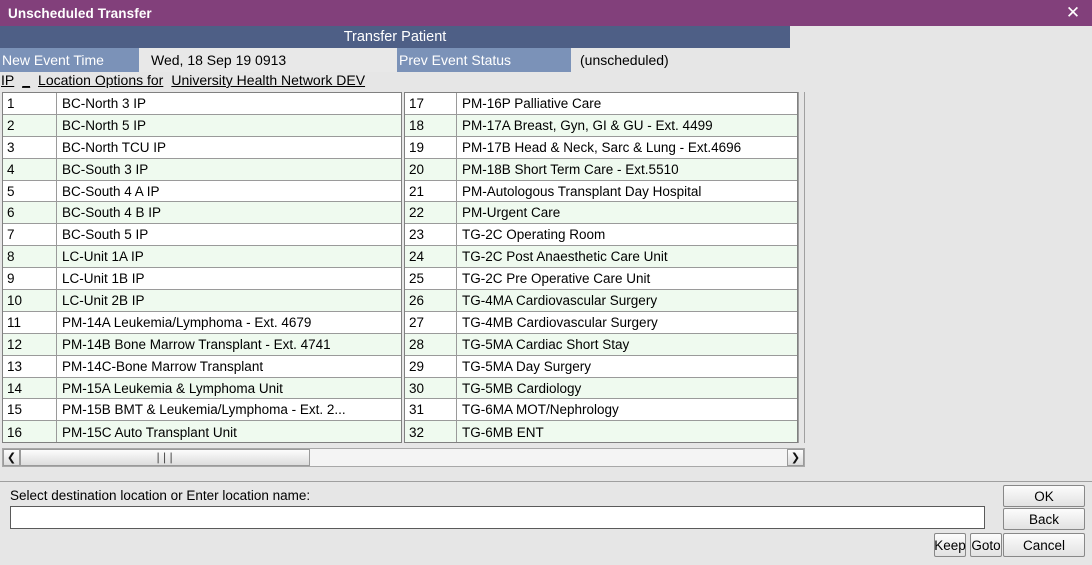 This screenshot has height=565, width=1092. I want to click on horizontal-scrollbar: ❮ ∣∣∣ ❯, so click(403, 457).